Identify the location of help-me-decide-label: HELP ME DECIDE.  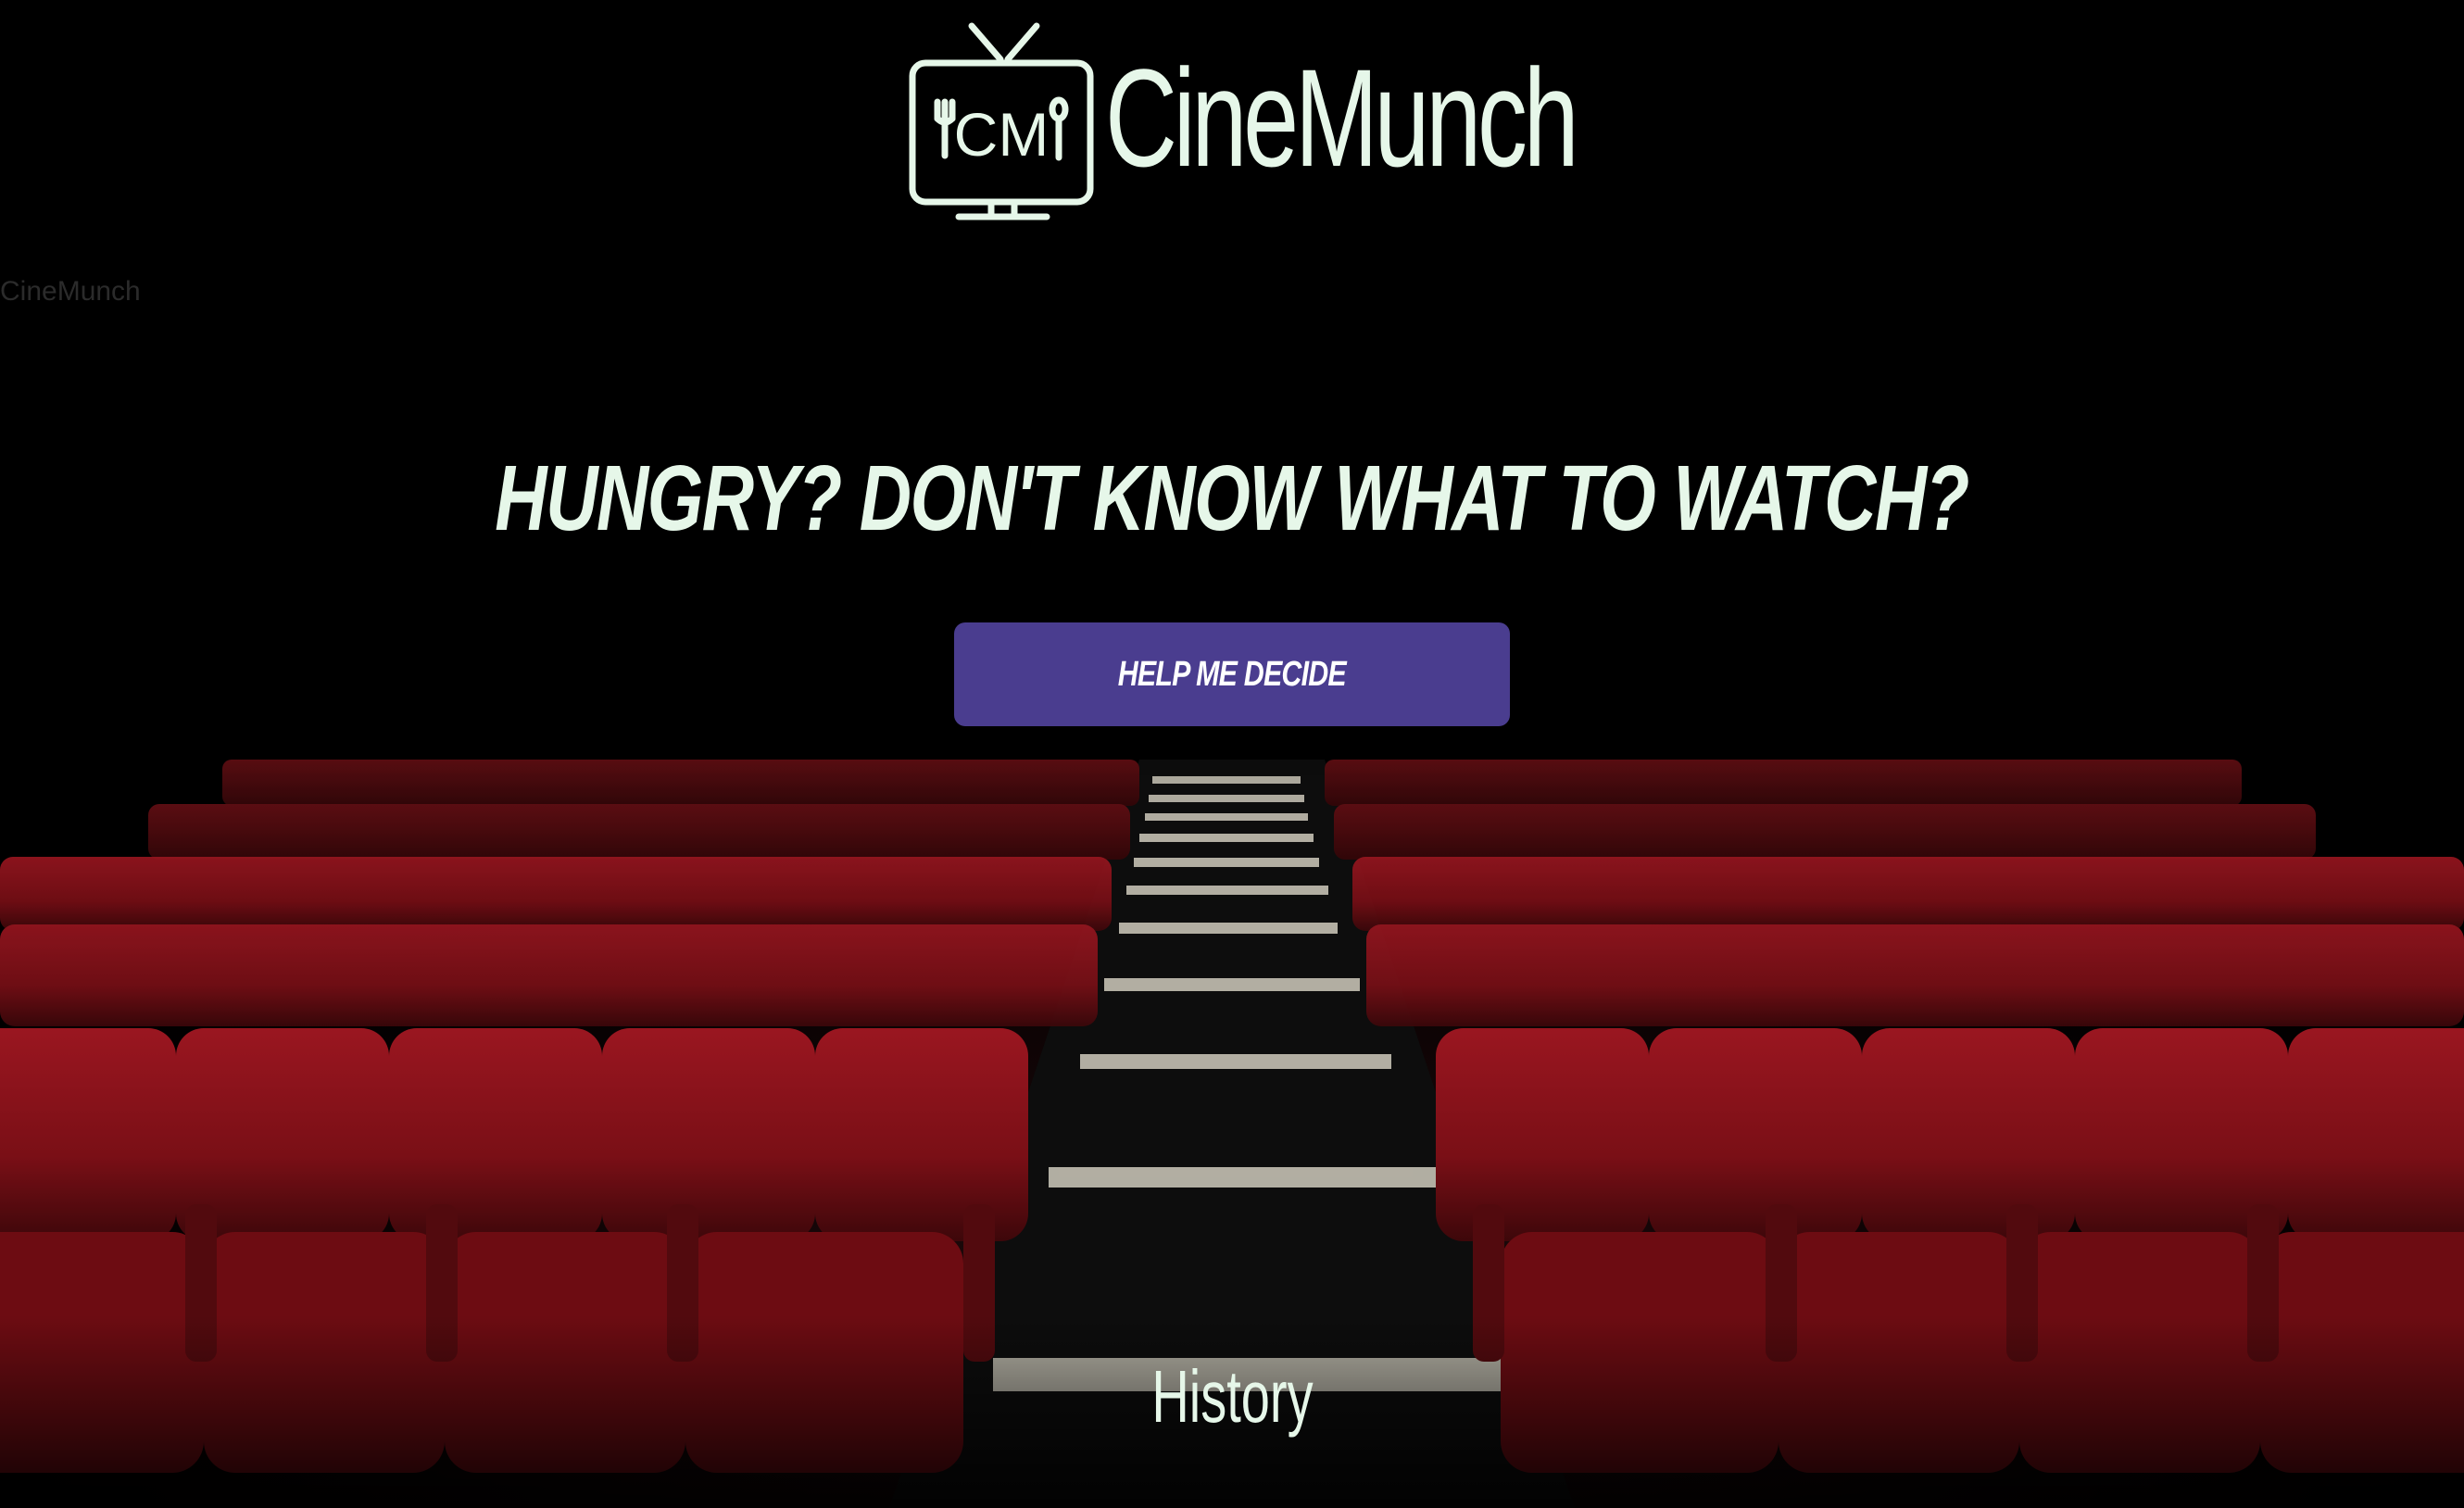
(1232, 674).